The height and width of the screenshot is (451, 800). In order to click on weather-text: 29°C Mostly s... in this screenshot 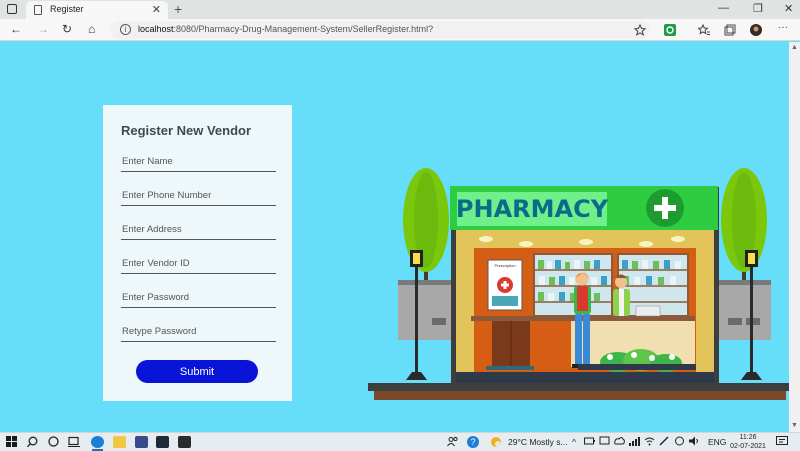, I will do `click(538, 442)`.